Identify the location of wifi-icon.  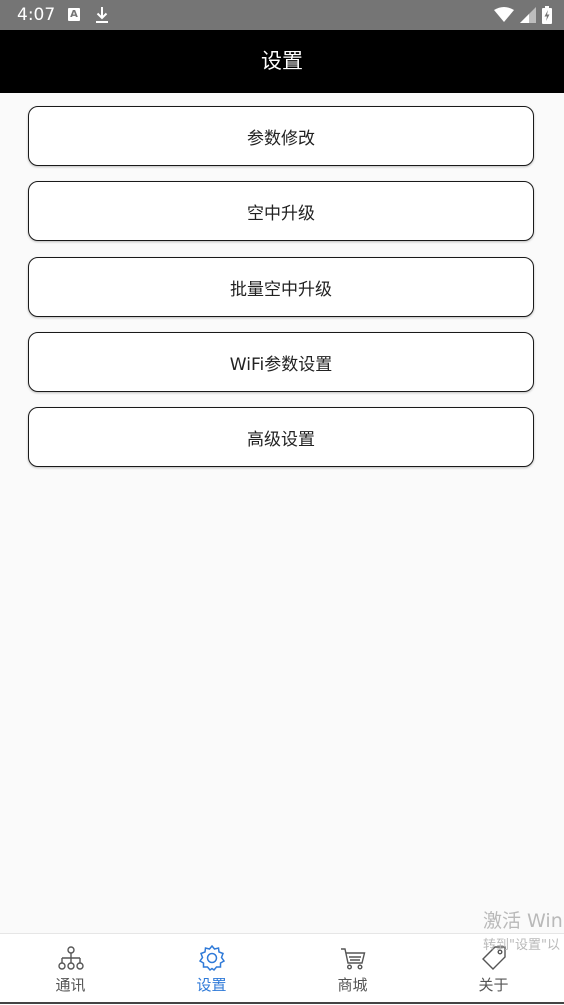
(504, 14).